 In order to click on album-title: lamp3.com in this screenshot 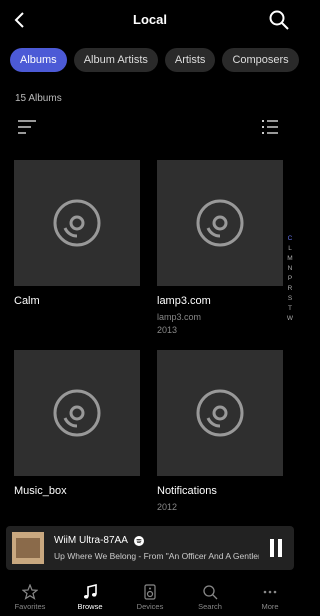, I will do `click(184, 301)`.